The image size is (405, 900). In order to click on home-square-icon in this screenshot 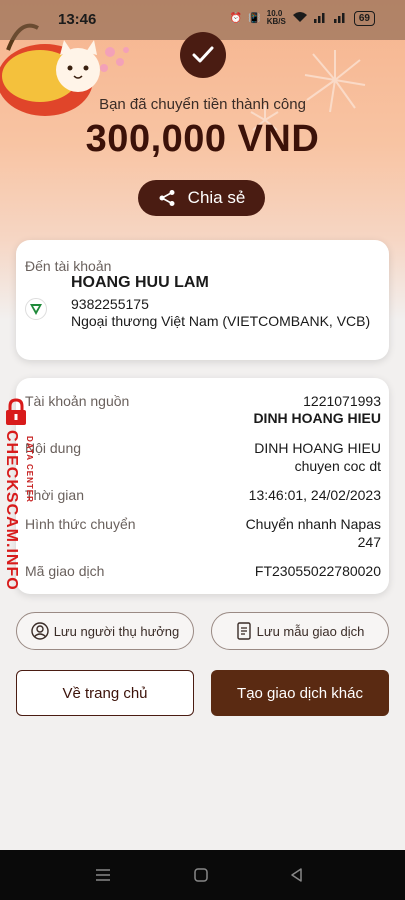, I will do `click(201, 875)`.